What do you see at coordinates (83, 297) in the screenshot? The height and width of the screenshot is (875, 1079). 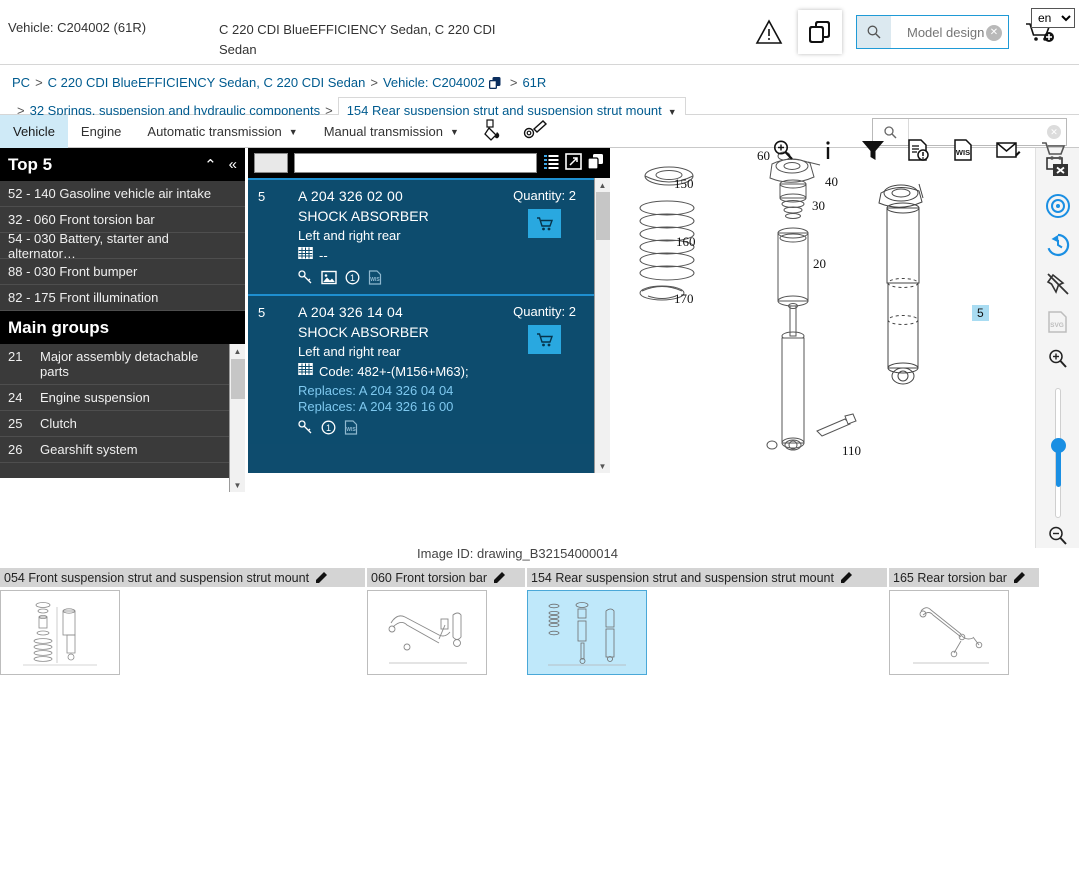 I see `top5-item-label: 82 - 175 Front illumination` at bounding box center [83, 297].